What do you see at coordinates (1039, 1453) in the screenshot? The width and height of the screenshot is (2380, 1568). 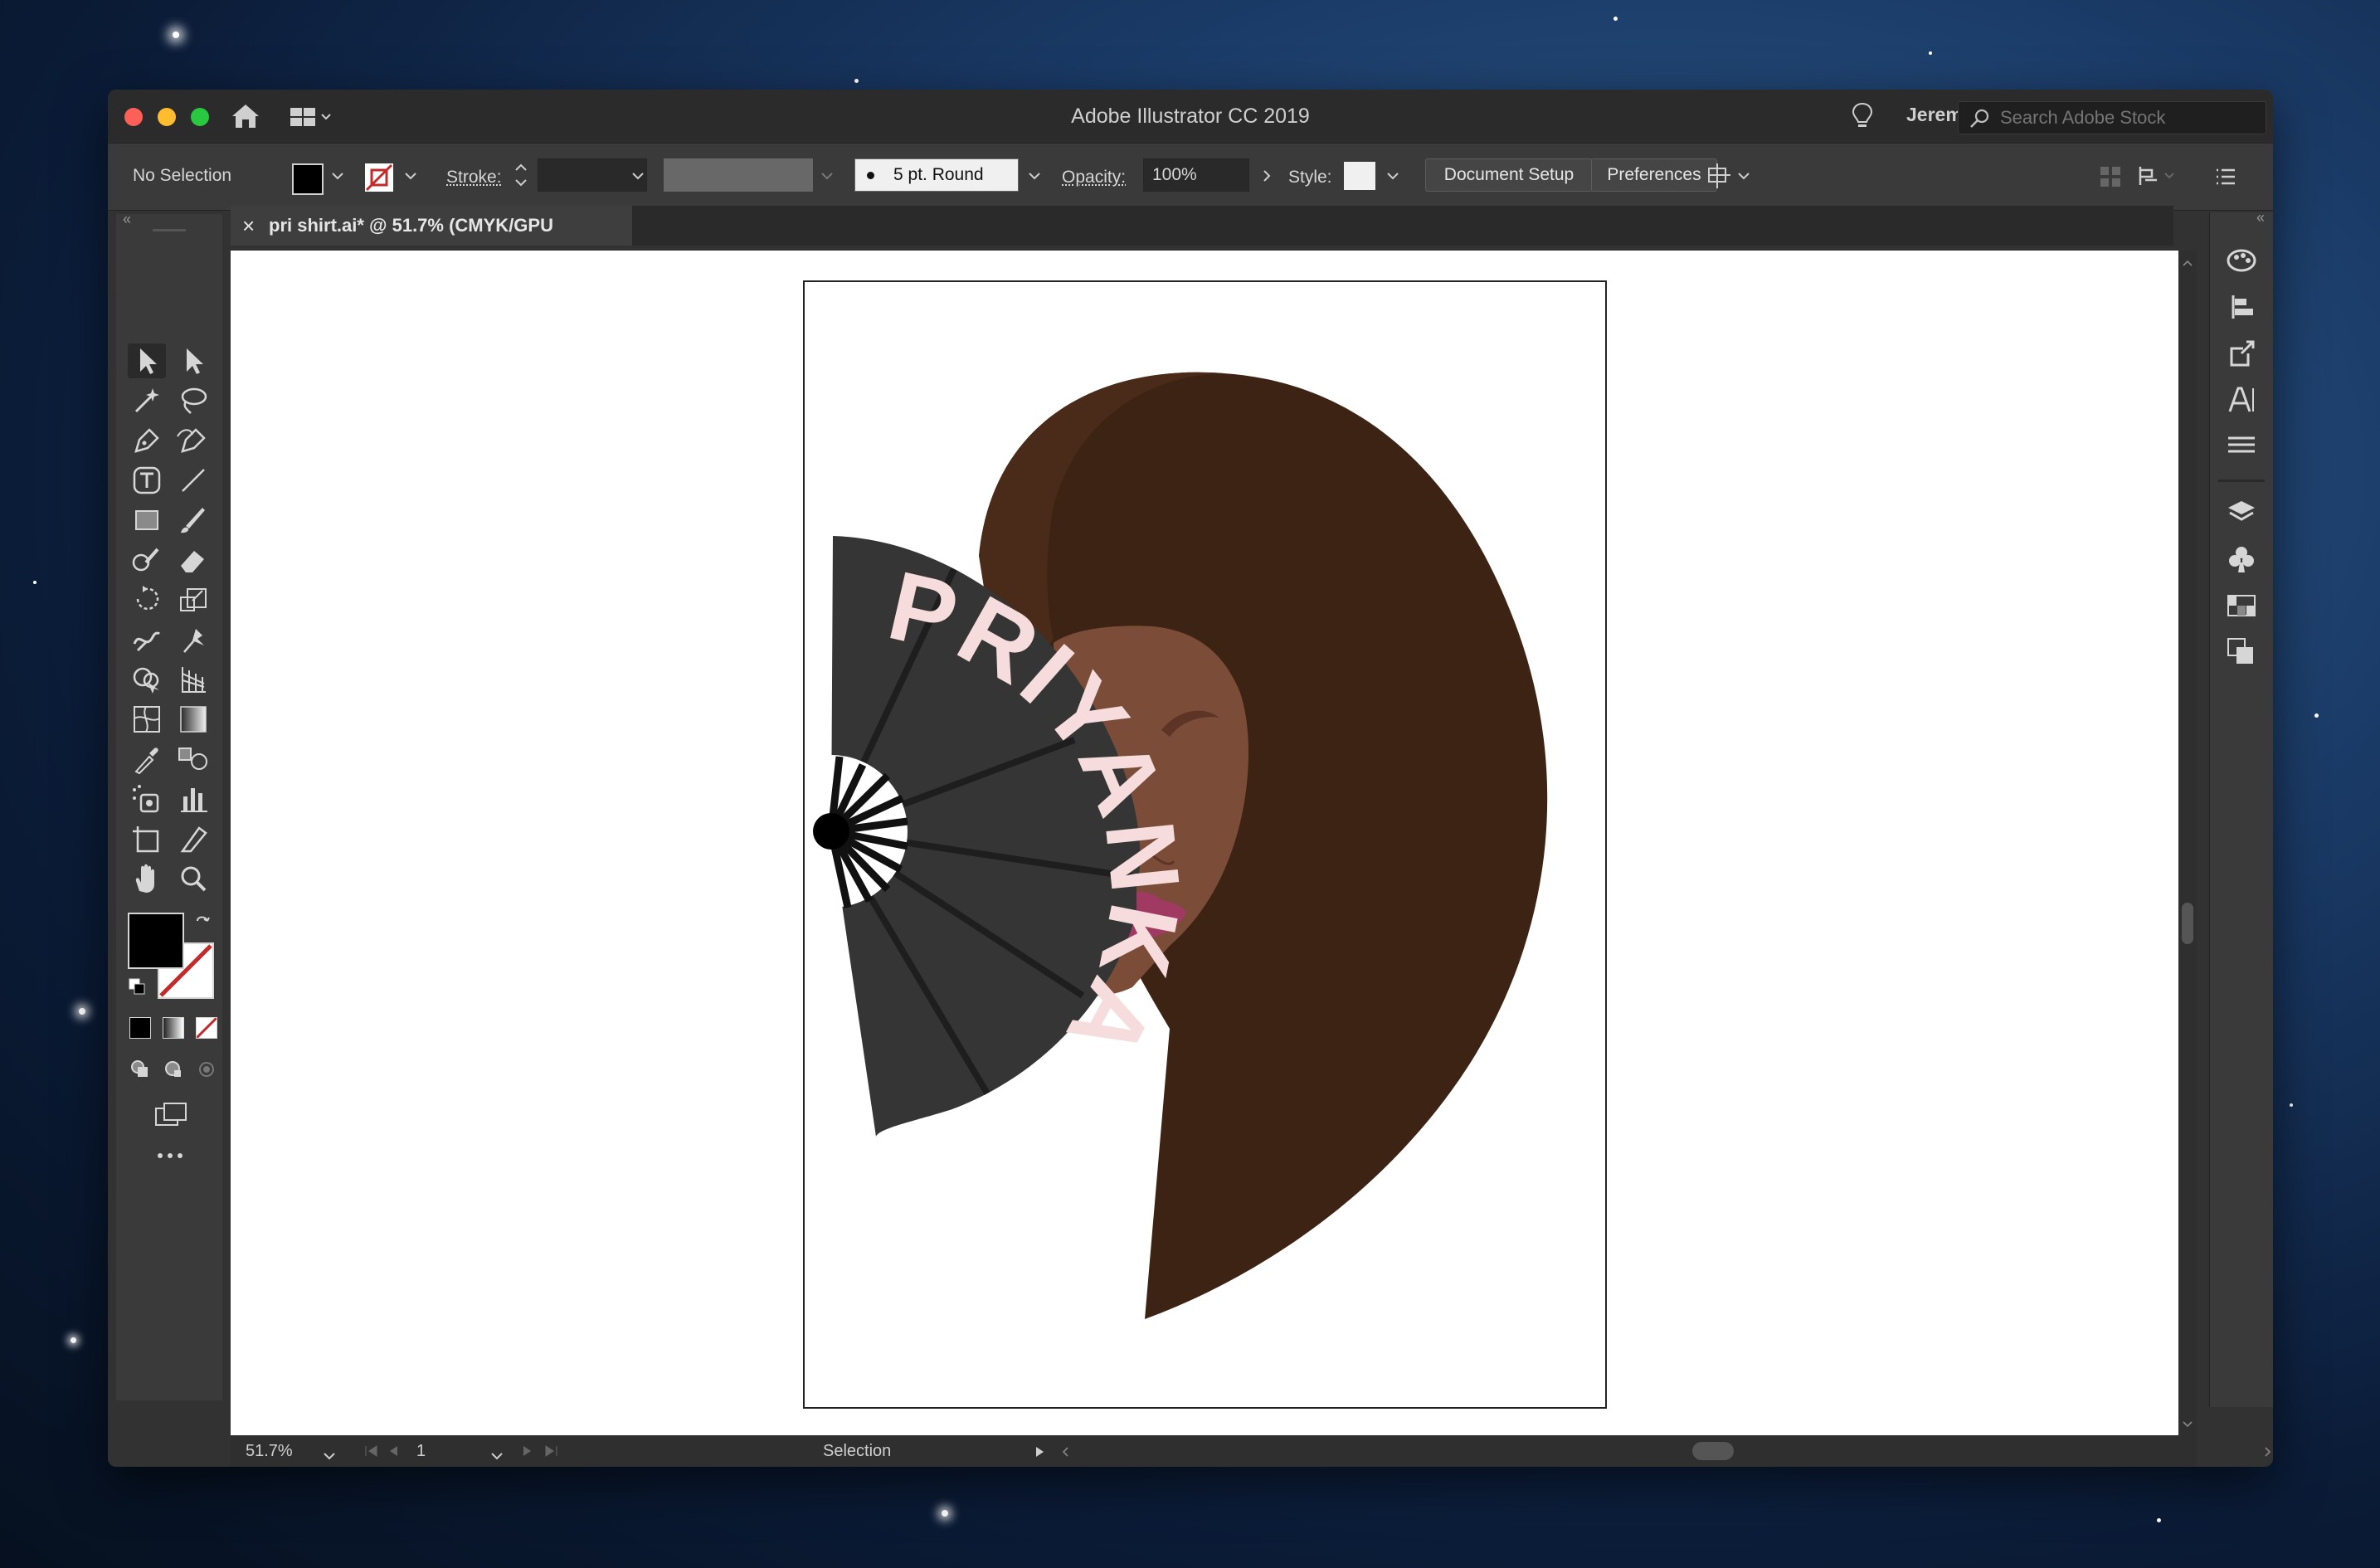 I see `status-menu-icon` at bounding box center [1039, 1453].